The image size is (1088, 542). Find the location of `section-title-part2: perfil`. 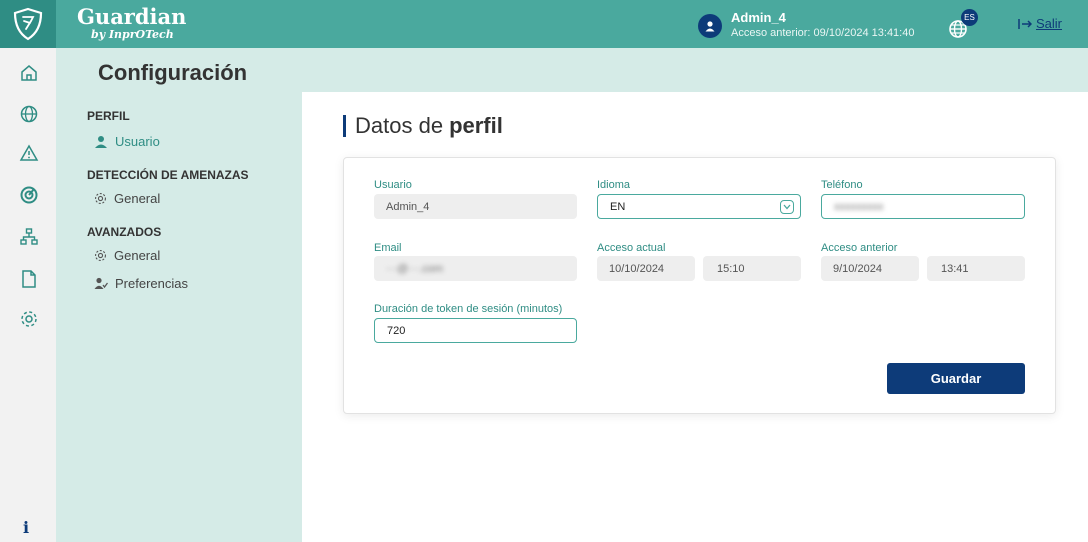

section-title-part2: perfil is located at coordinates (476, 125).